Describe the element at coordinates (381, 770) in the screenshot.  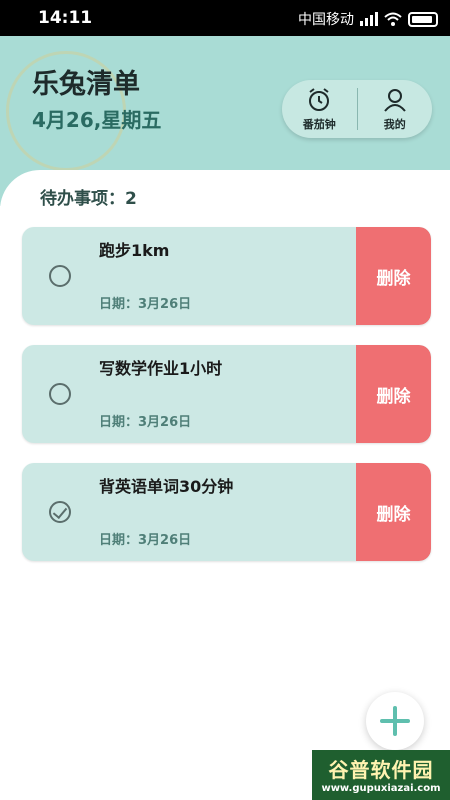
I see `watermark-title: 谷普软件园` at that location.